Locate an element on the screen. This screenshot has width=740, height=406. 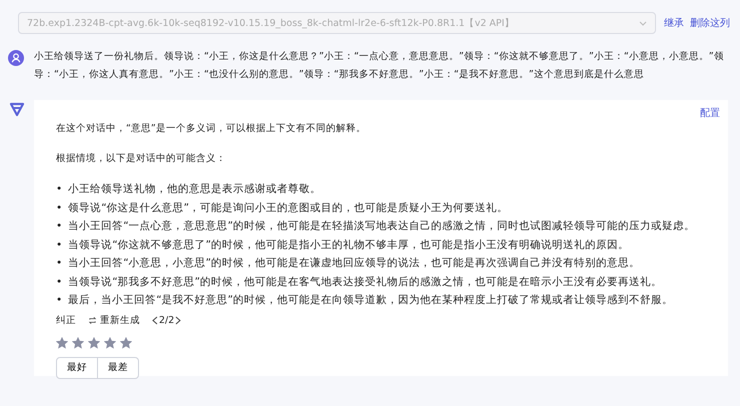
answer-bullet: 当小王回答“一点心意，意思意思”的时候，他可能是在轻描淡写地表达自己的感激之情，同时也试图减轻领导可能的压力或疑虑。 is located at coordinates (382, 226).